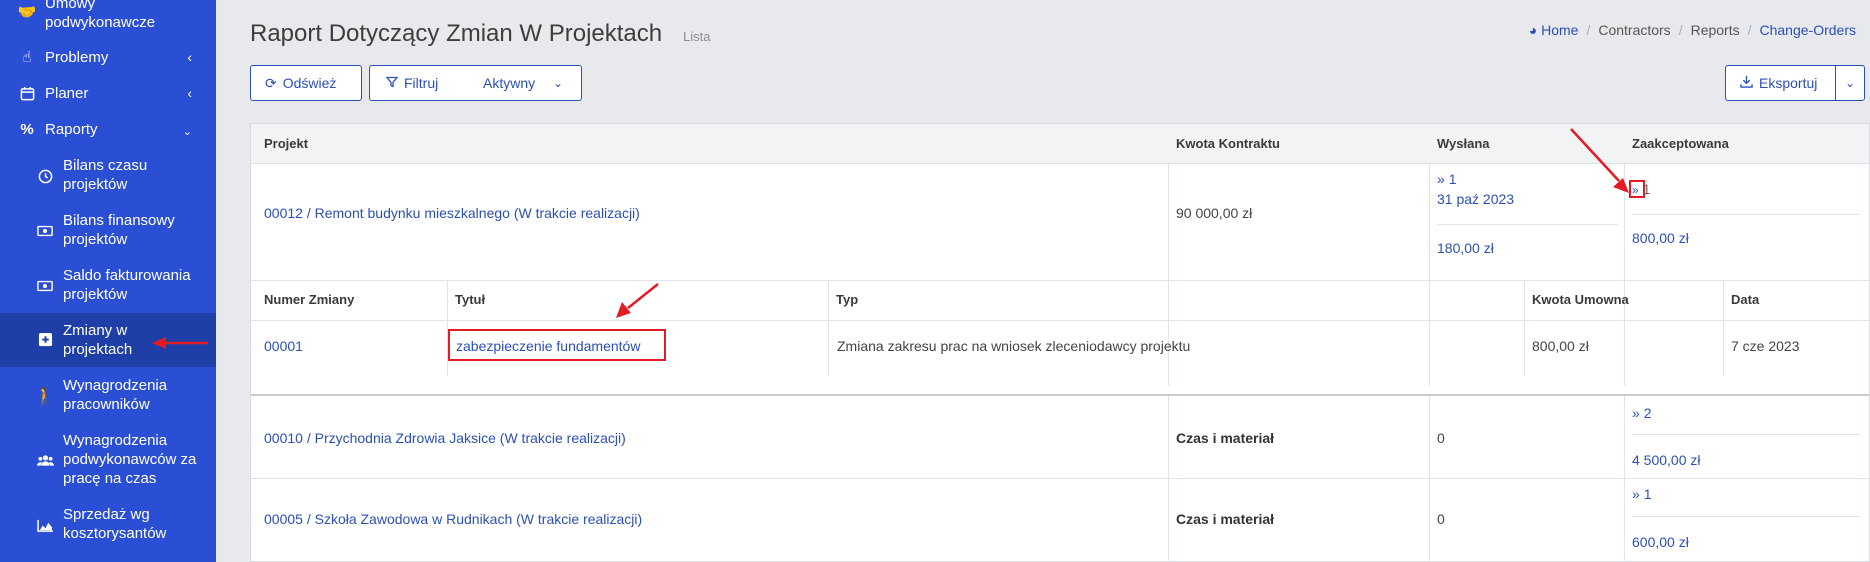 The image size is (1870, 562). Describe the element at coordinates (127, 285) in the screenshot. I see `sidebar-item-label: Saldo fakturowania projektów` at that location.